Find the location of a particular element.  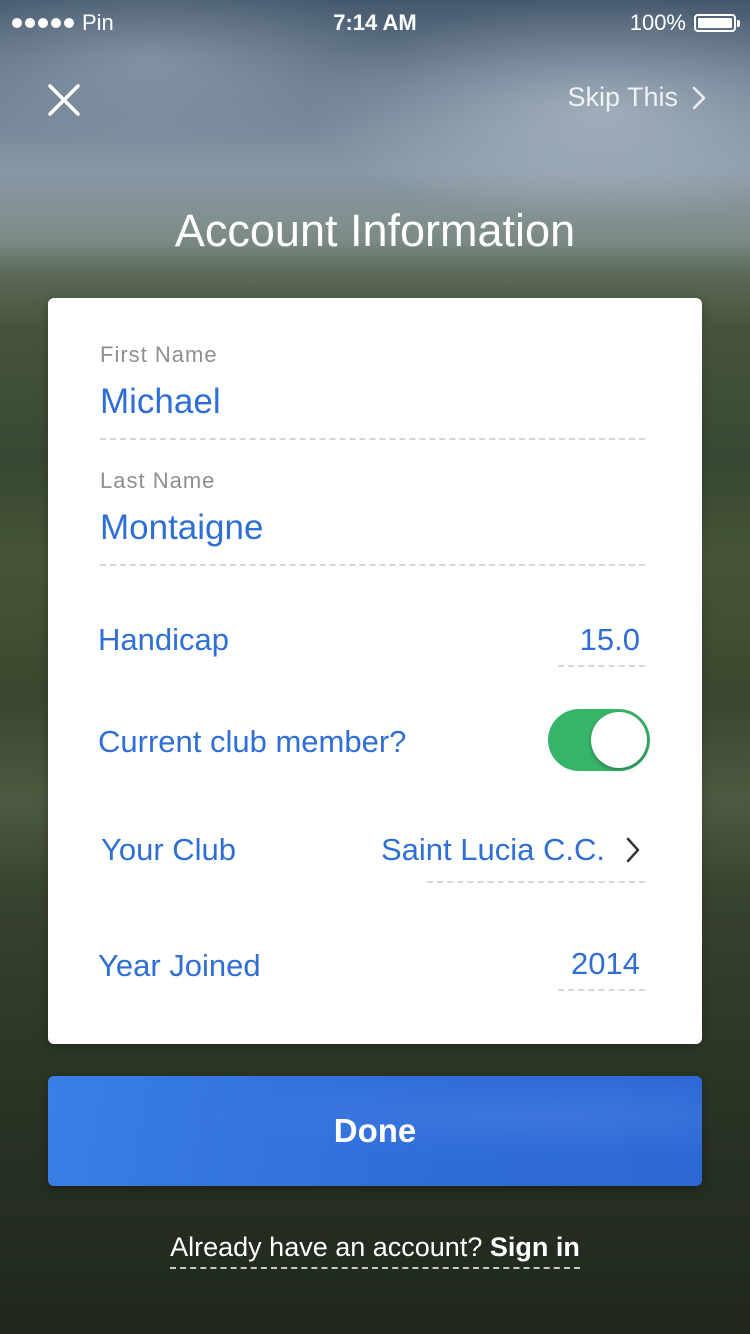

first-name-underline is located at coordinates (372, 439).